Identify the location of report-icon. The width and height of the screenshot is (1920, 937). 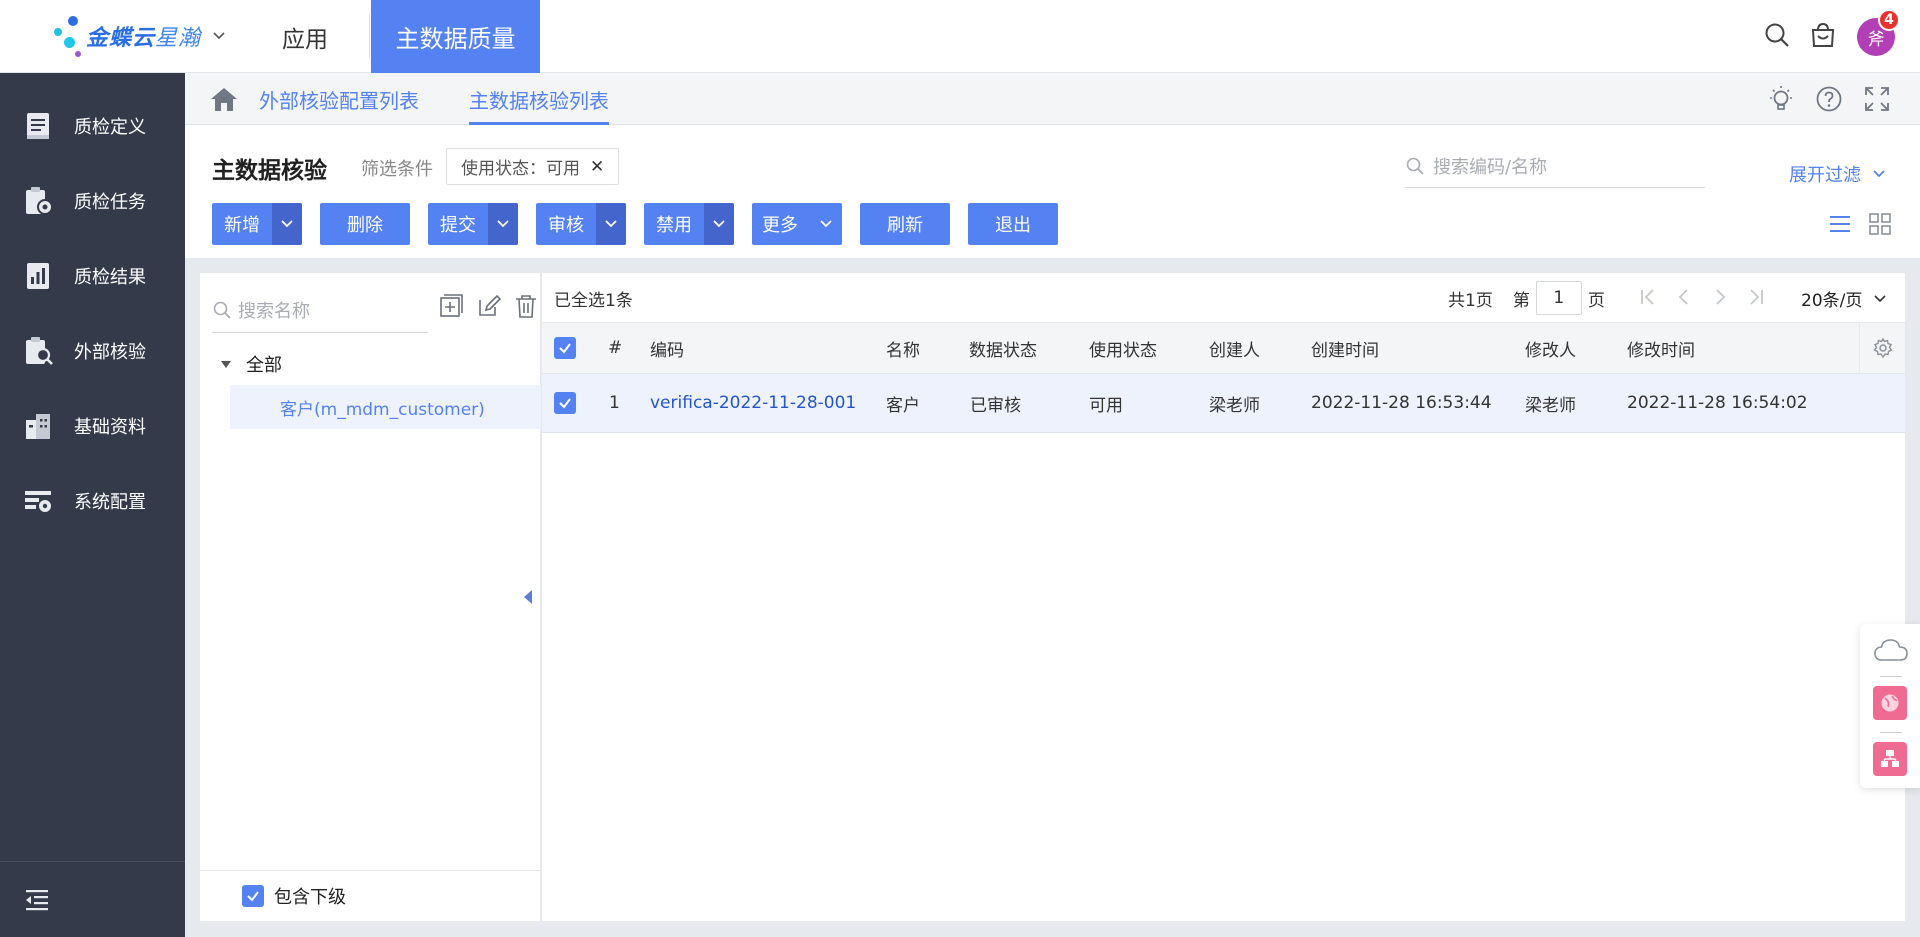
(38, 276).